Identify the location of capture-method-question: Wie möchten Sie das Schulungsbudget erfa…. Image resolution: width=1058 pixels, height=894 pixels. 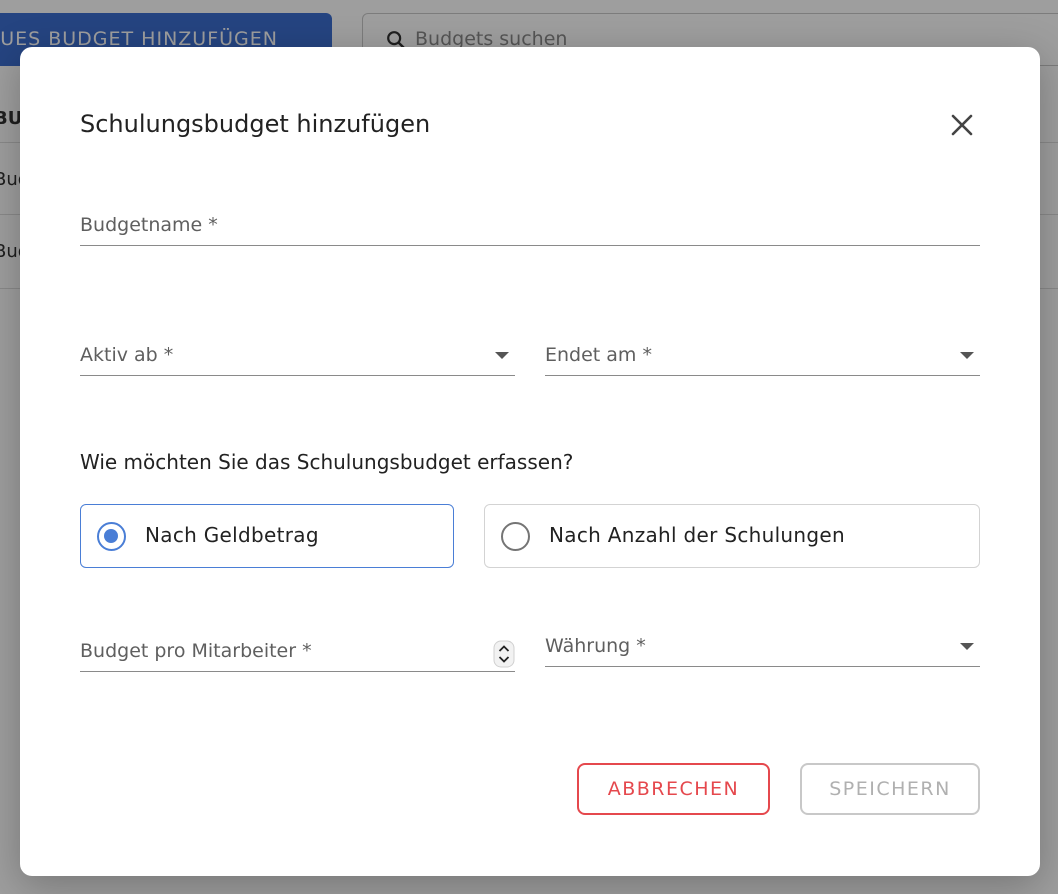
(327, 462).